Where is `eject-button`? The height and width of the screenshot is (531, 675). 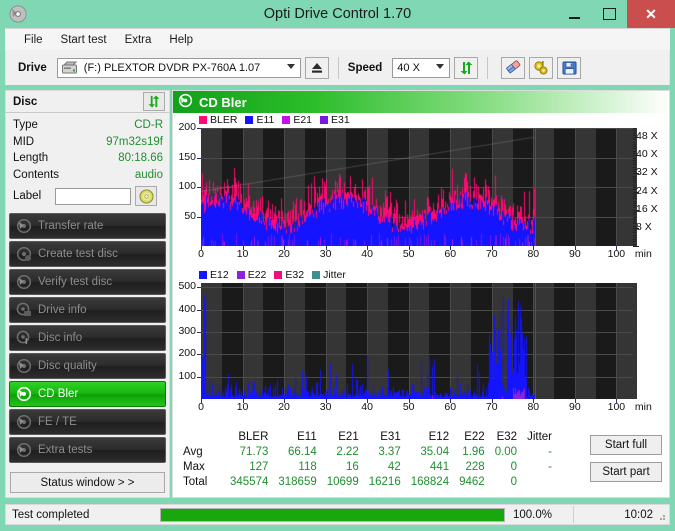 eject-button is located at coordinates (316, 67).